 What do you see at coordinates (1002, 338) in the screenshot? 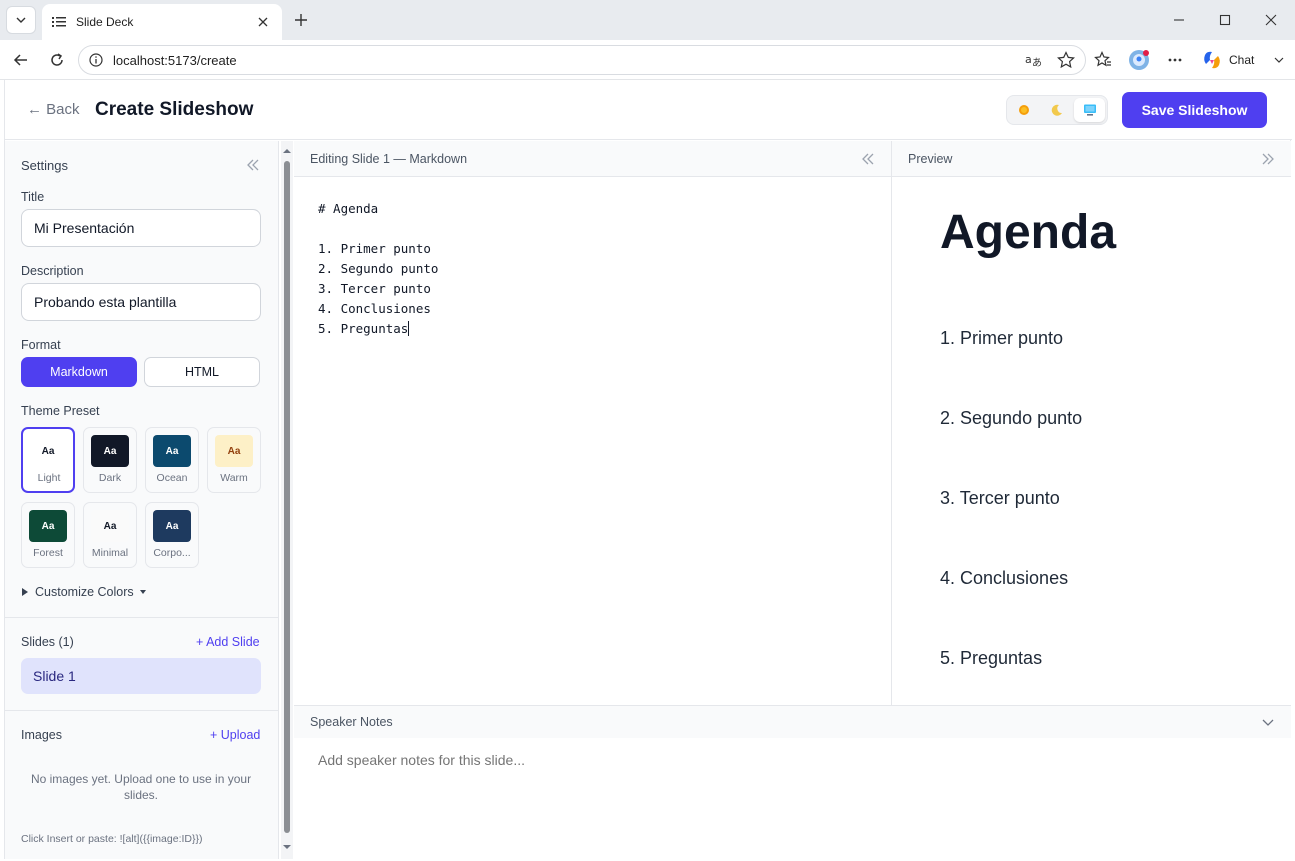
I see `preview-list-item: 1. Primer punto` at bounding box center [1002, 338].